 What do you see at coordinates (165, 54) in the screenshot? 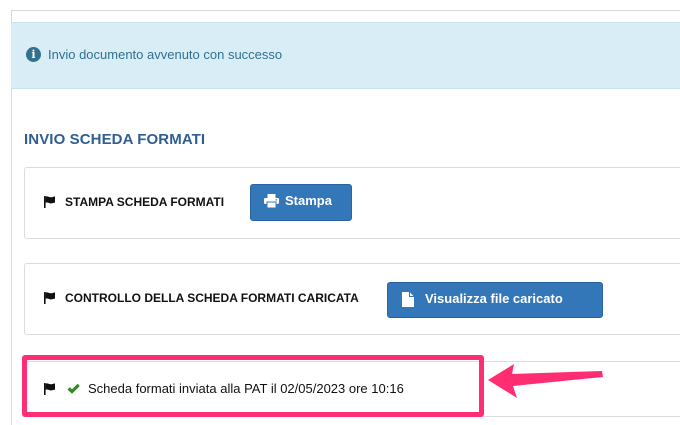
I see `alert-message: Invio documento avvenuto con successo` at bounding box center [165, 54].